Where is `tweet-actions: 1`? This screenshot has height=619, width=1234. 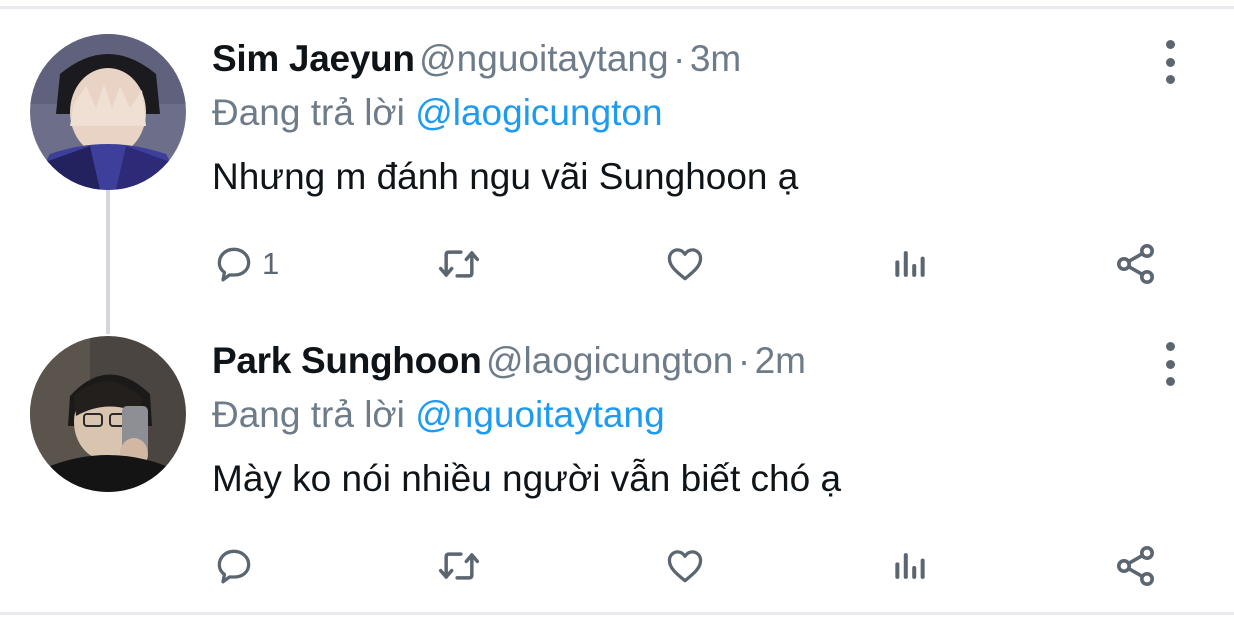
tweet-actions: 1 is located at coordinates (692, 264).